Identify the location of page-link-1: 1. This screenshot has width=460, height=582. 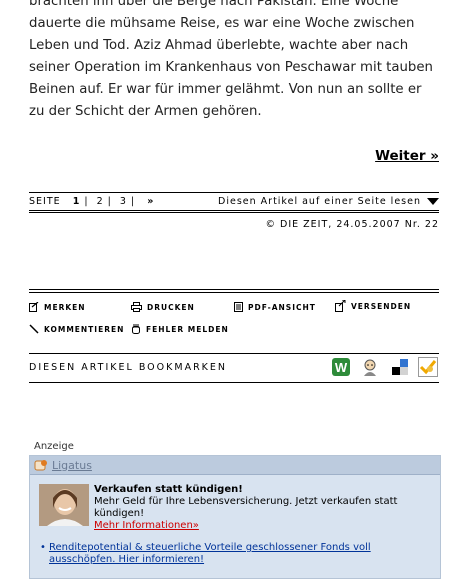
(77, 201).